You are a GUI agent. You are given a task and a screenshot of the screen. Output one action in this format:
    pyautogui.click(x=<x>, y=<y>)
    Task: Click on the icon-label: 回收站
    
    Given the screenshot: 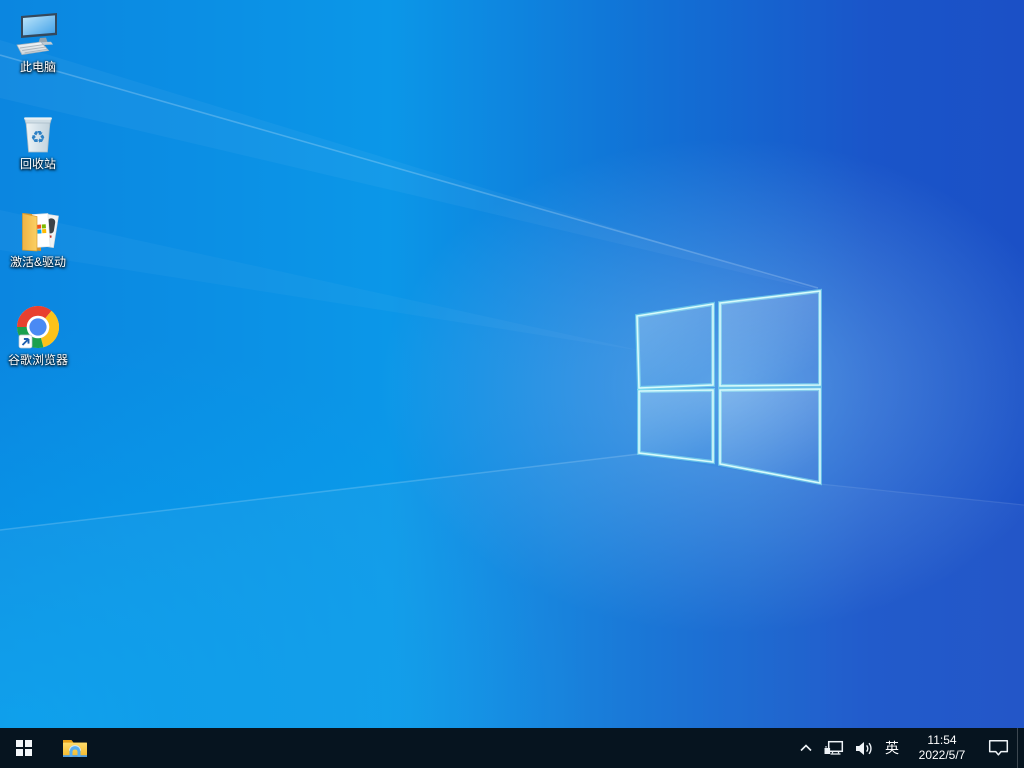 What is the action you would take?
    pyautogui.click(x=37, y=164)
    